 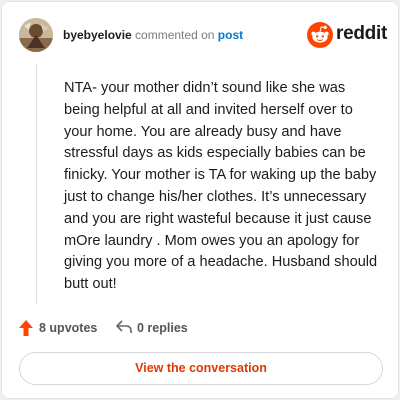 What do you see at coordinates (68, 328) in the screenshot?
I see `upvote-count: 8 upvotes` at bounding box center [68, 328].